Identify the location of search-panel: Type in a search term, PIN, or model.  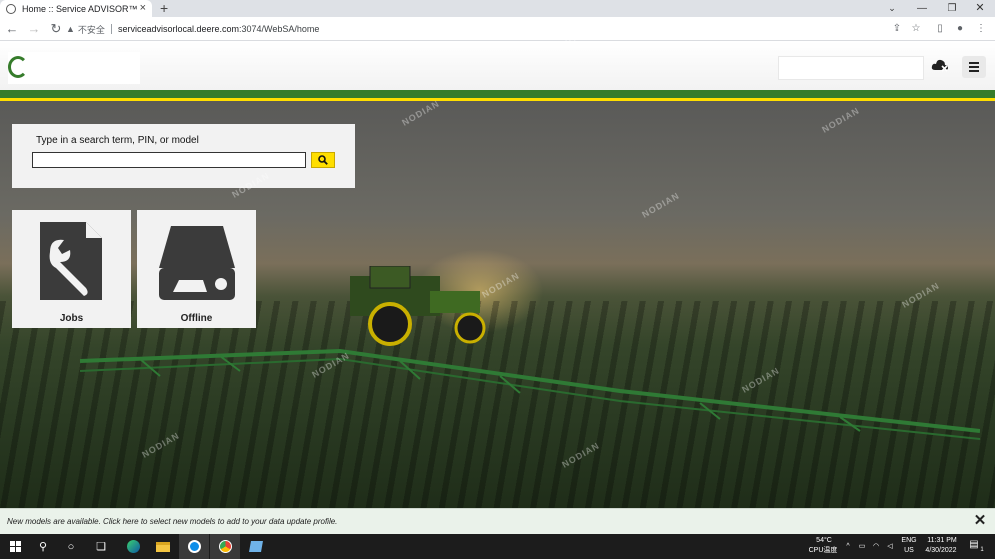
(183, 156).